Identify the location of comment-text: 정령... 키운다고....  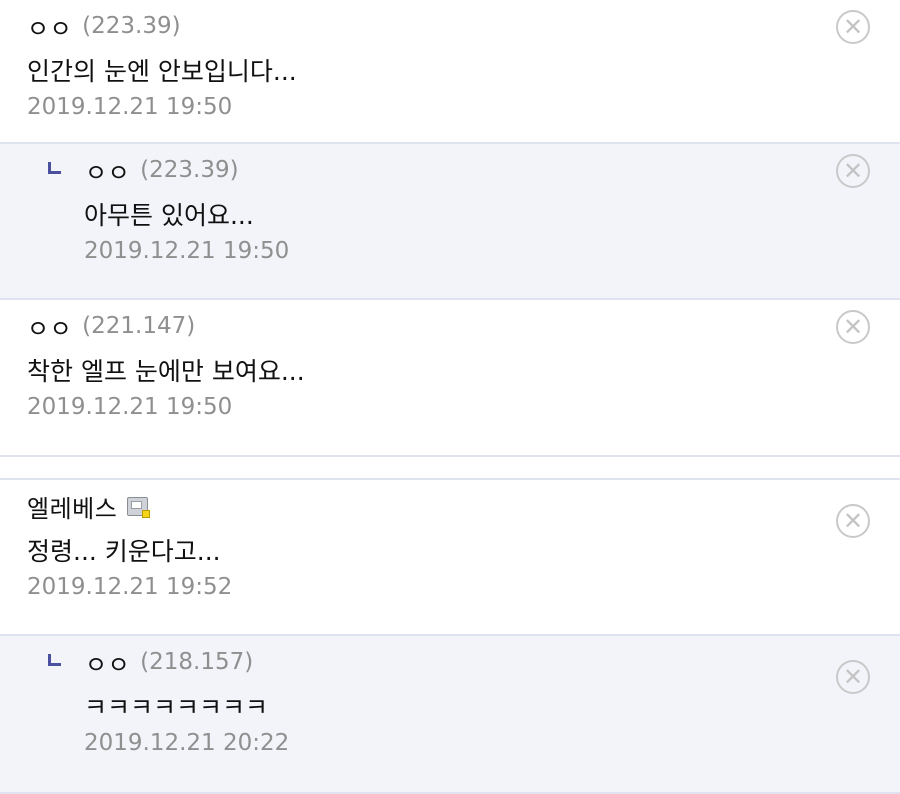
(124, 551).